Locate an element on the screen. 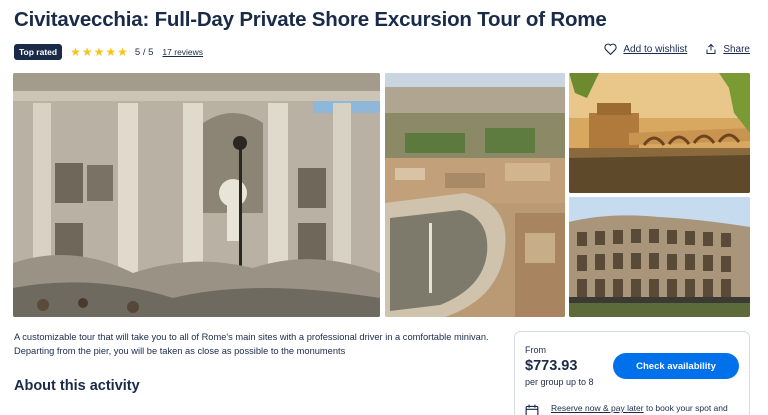 The image size is (768, 415). share-icon is located at coordinates (711, 48).